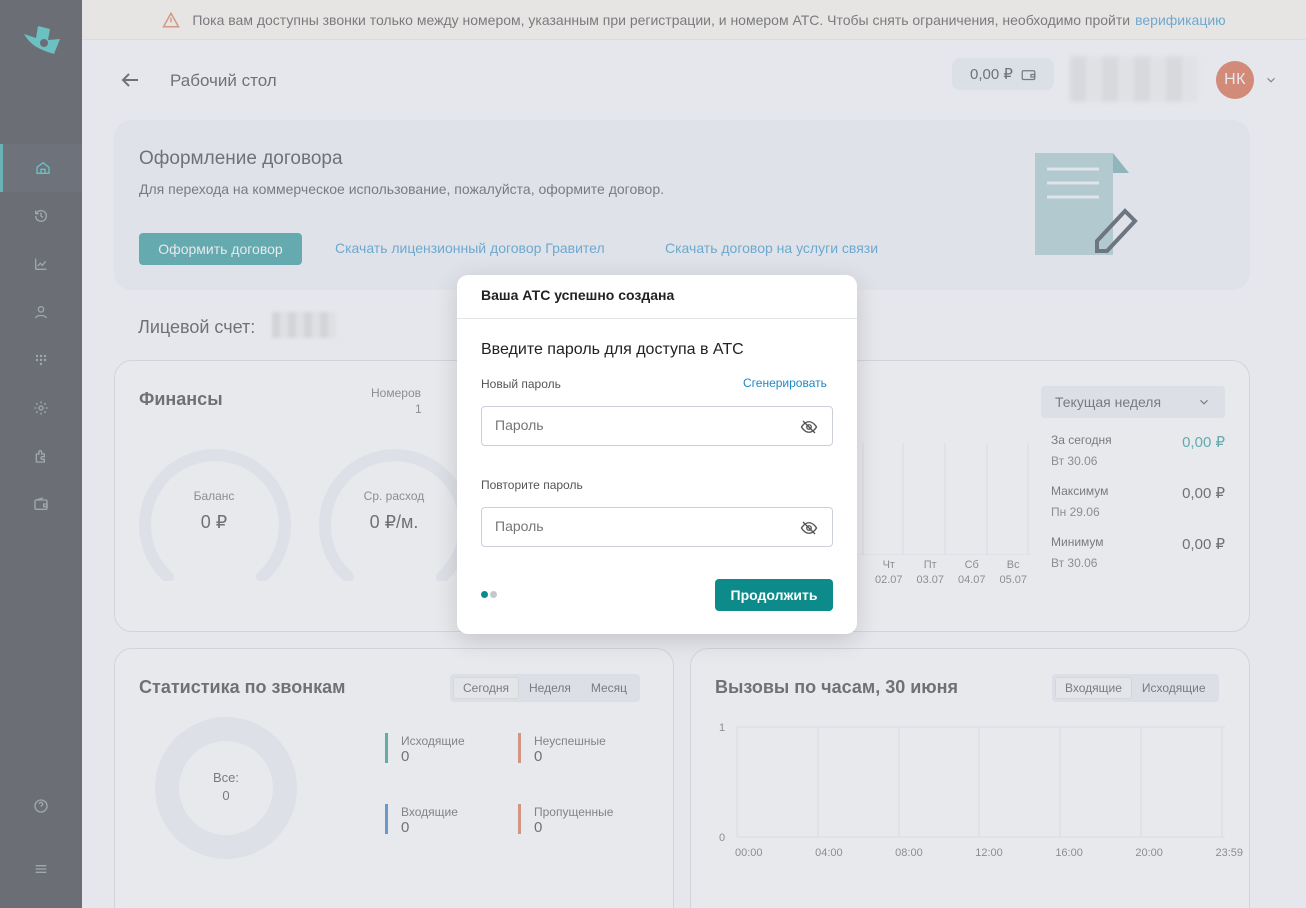  What do you see at coordinates (640, 526) in the screenshot?
I see `repeat-password-input` at bounding box center [640, 526].